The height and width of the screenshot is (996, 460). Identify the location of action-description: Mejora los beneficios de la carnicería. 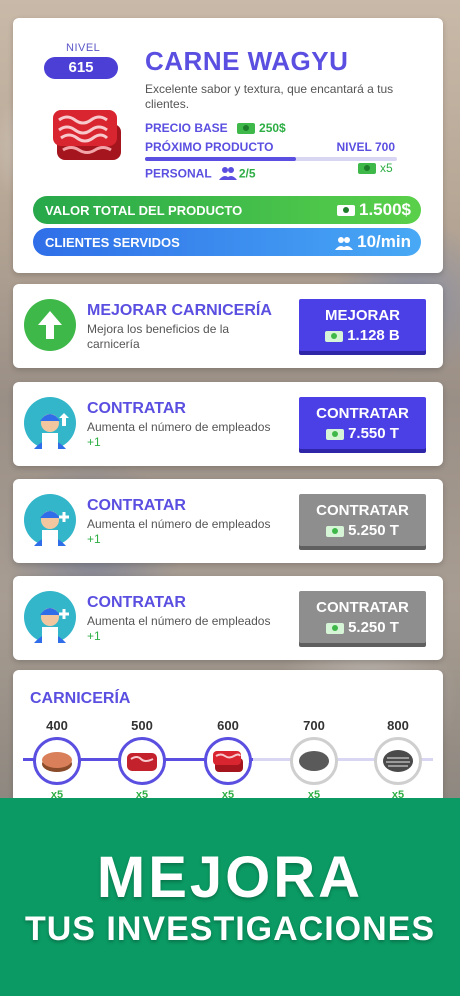
(158, 336).